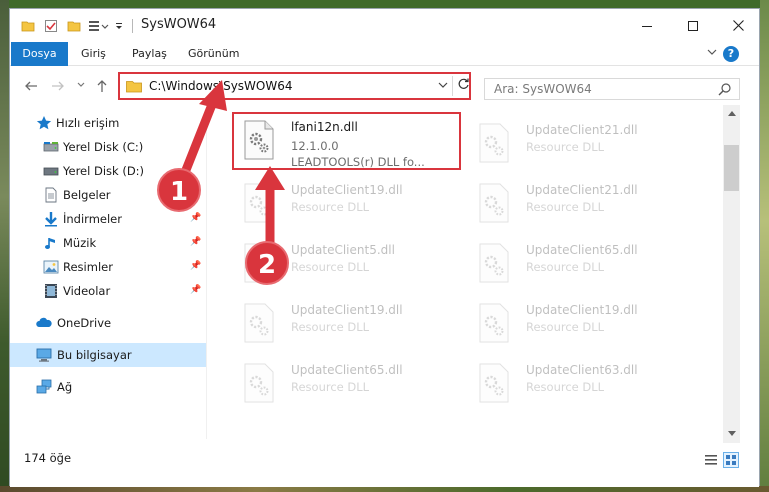 This screenshot has width=769, height=492. What do you see at coordinates (199, 136) in the screenshot?
I see `arrow-1-shaft` at bounding box center [199, 136].